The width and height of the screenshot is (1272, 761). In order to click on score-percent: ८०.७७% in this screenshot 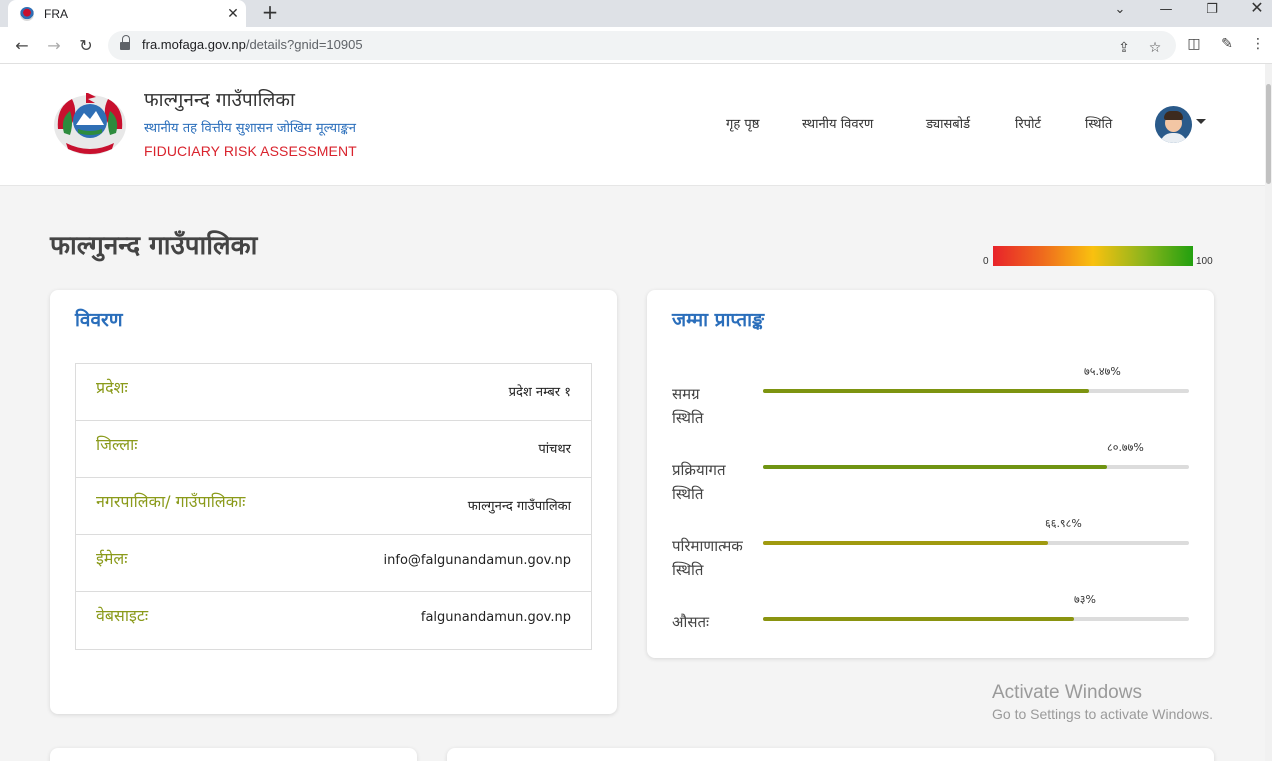, I will do `click(1125, 447)`.